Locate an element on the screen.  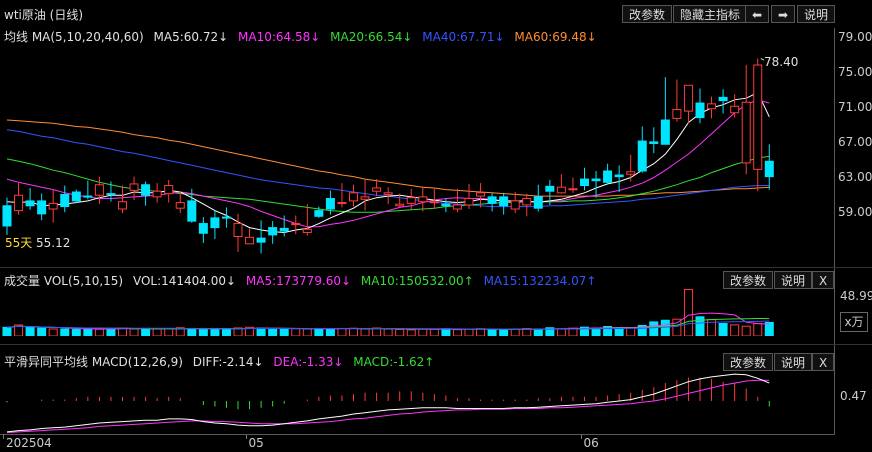
edit-params-button: 改参数 is located at coordinates (647, 14).